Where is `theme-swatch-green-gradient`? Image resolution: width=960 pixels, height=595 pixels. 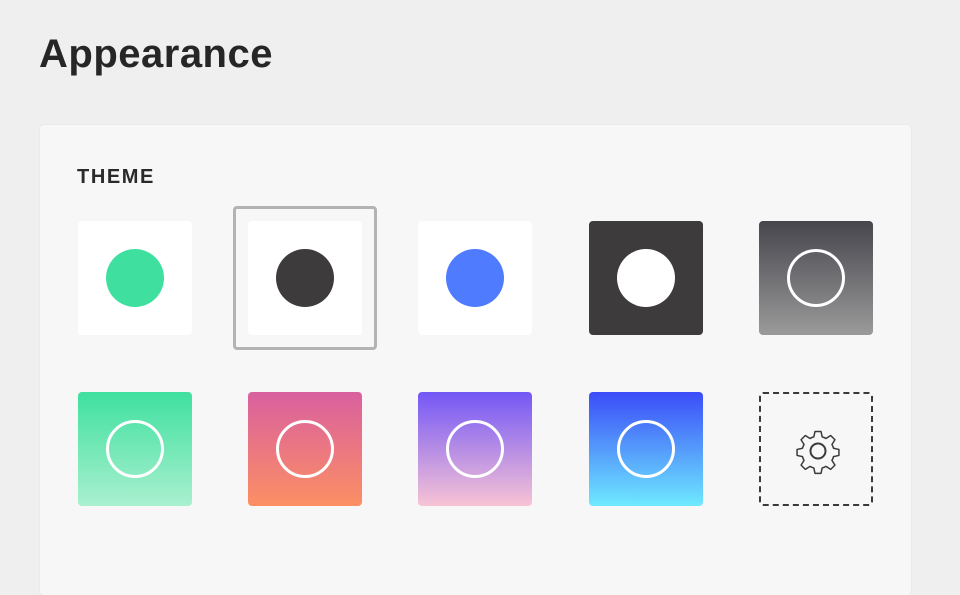
theme-swatch-green-gradient is located at coordinates (135, 449).